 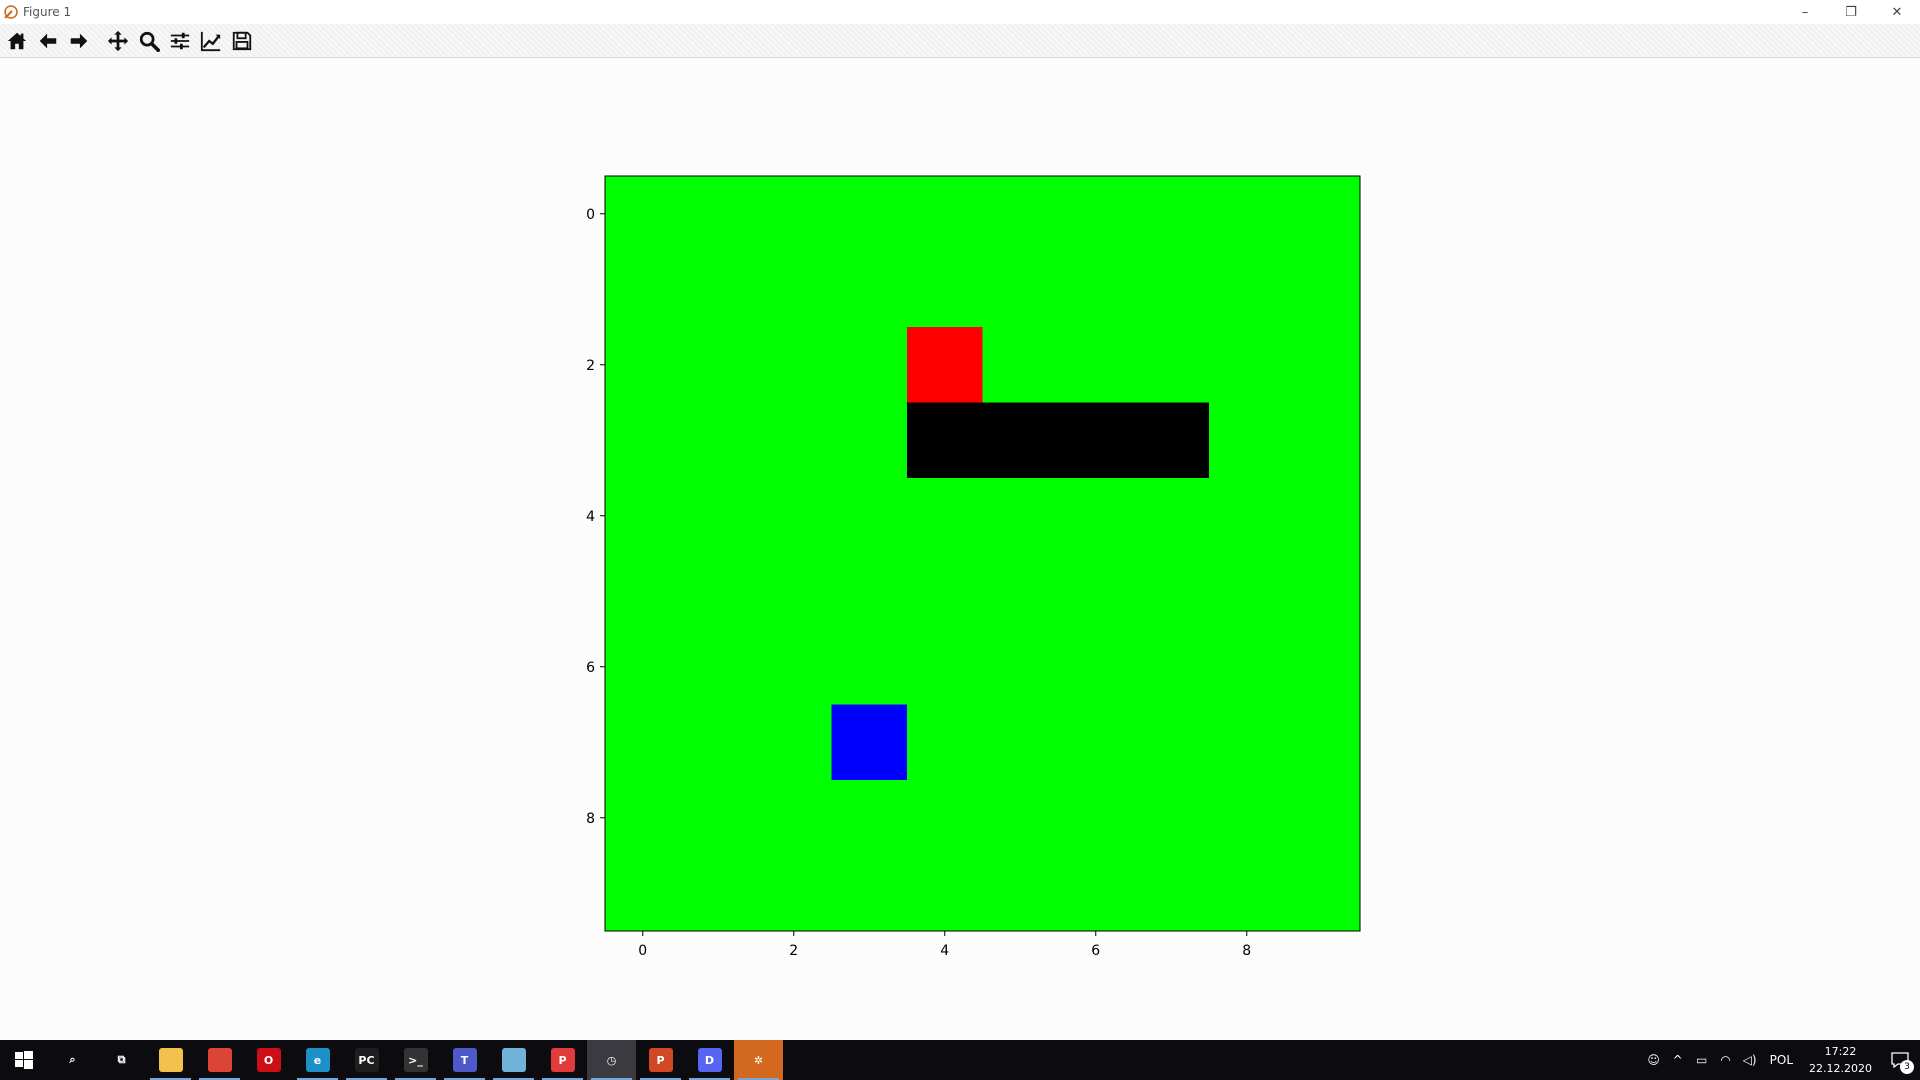 I want to click on language-indicator: POL, so click(x=1781, y=1060).